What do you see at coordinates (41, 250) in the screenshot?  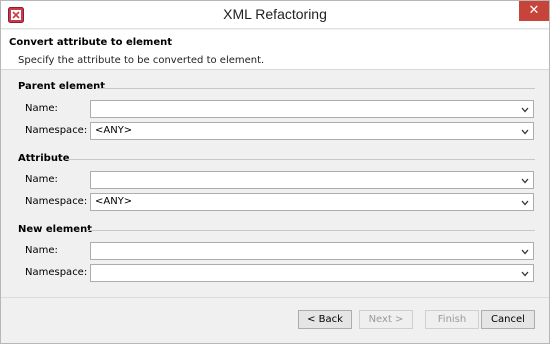 I see `new-element-name-label: Name:` at bounding box center [41, 250].